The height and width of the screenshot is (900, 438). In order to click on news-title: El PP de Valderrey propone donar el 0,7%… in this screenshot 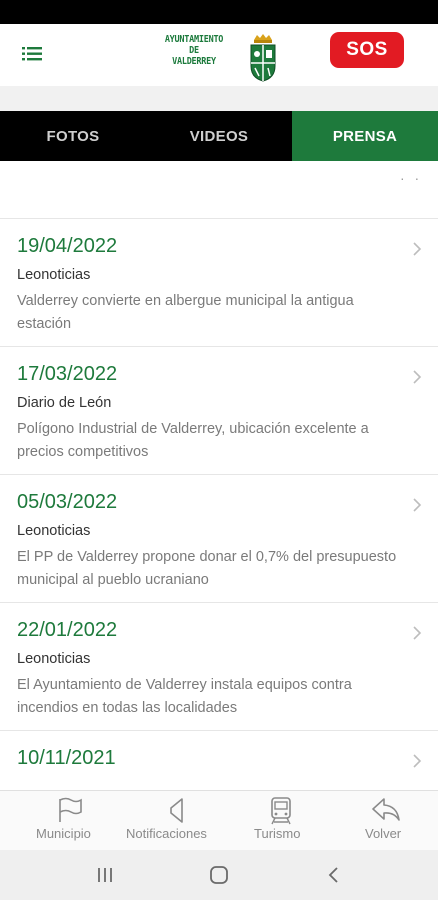, I will do `click(207, 568)`.